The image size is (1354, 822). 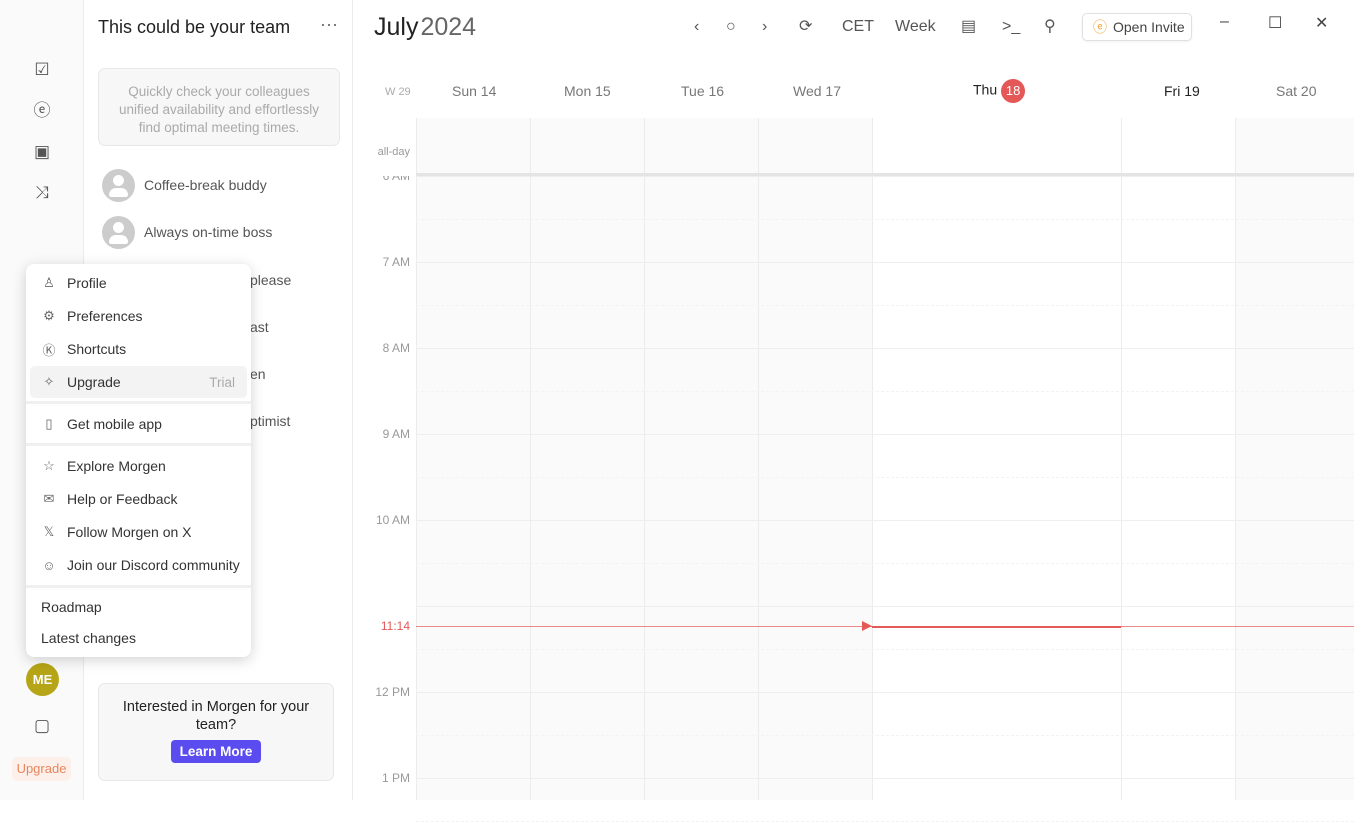 I want to click on learn-more-button: Learn More, so click(x=216, y=751).